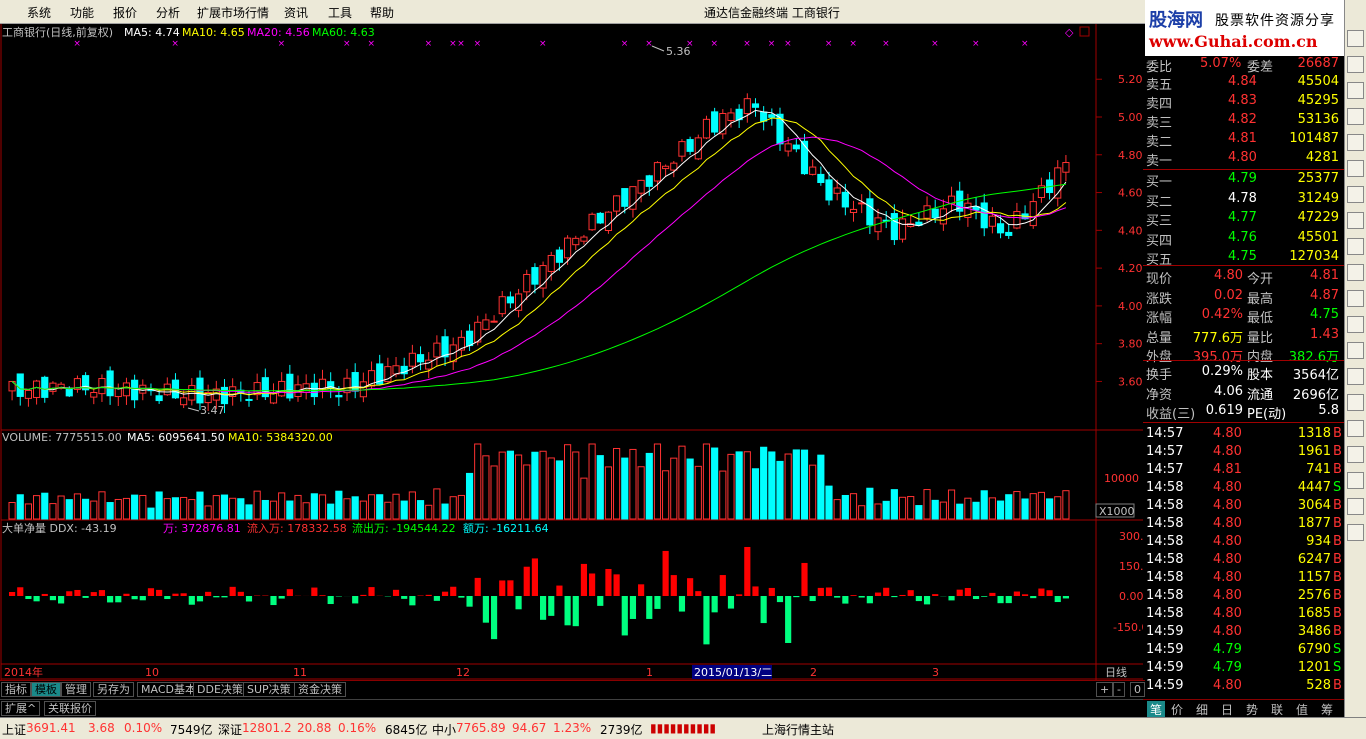 The image size is (1366, 739). I want to click on forward-icon, so click(1355, 90).